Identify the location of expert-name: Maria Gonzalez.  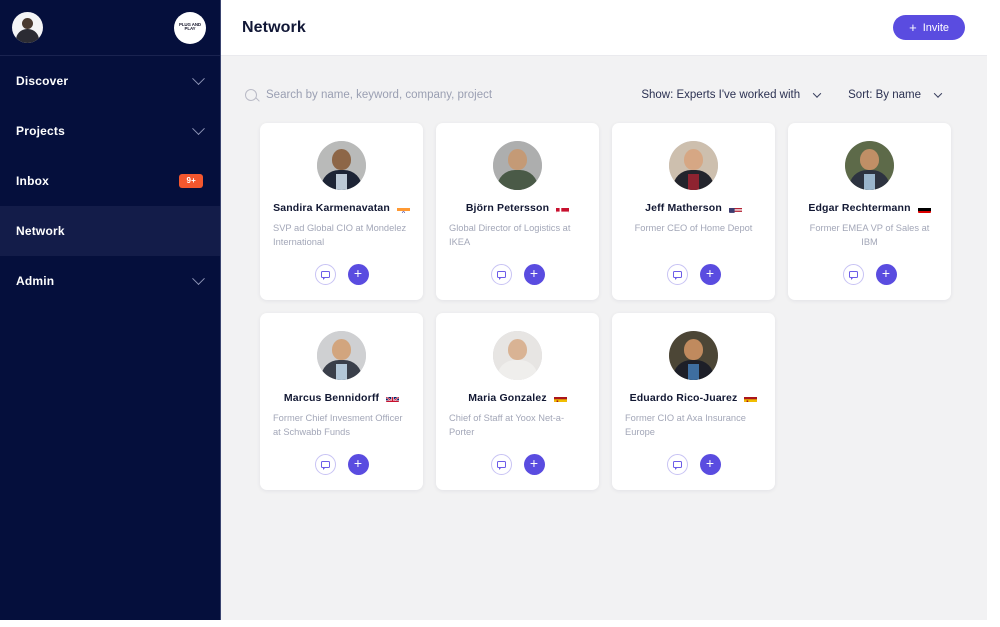
(507, 397).